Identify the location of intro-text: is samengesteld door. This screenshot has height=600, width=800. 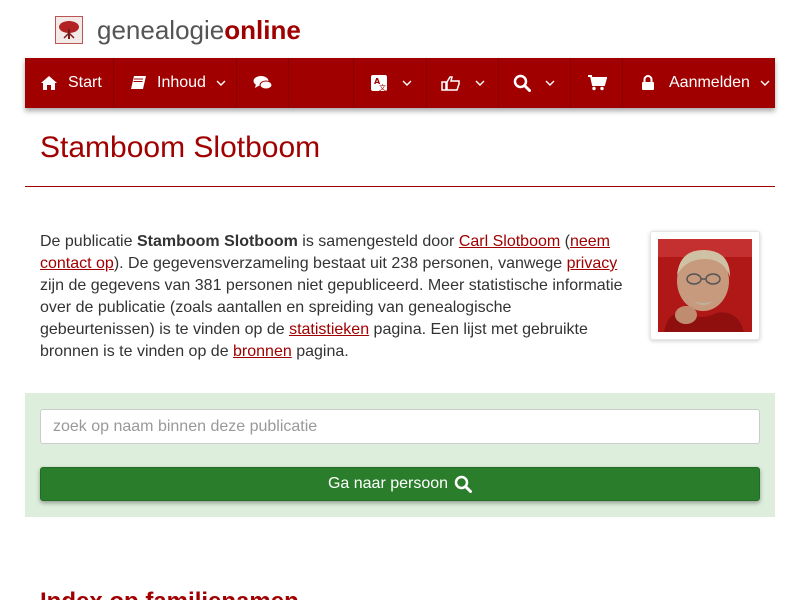
(378, 241).